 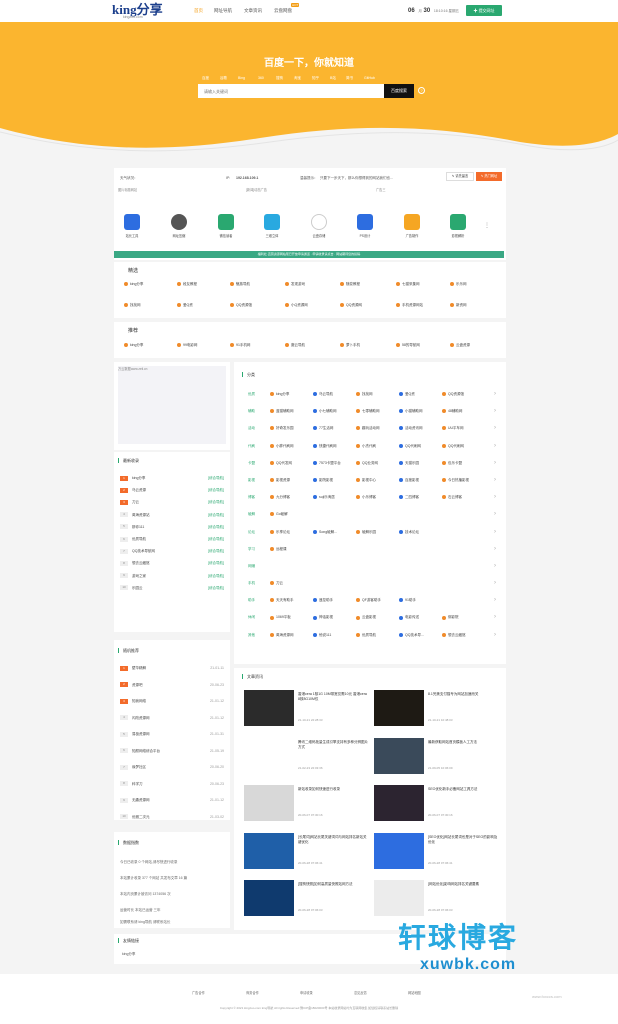 I want to click on list-item: 6 知颜网络综合平台 21-05-19, so click(x=172, y=751).